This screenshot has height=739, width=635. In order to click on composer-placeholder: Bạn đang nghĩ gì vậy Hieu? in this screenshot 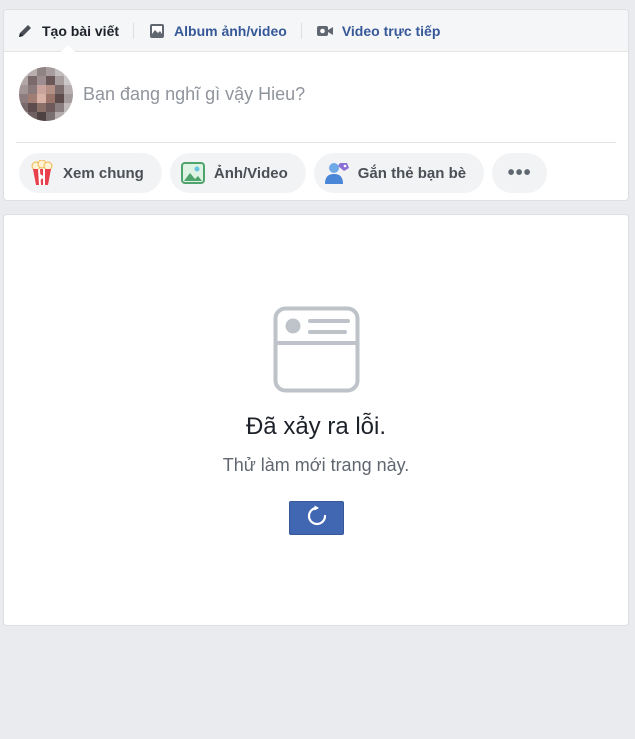, I will do `click(194, 94)`.